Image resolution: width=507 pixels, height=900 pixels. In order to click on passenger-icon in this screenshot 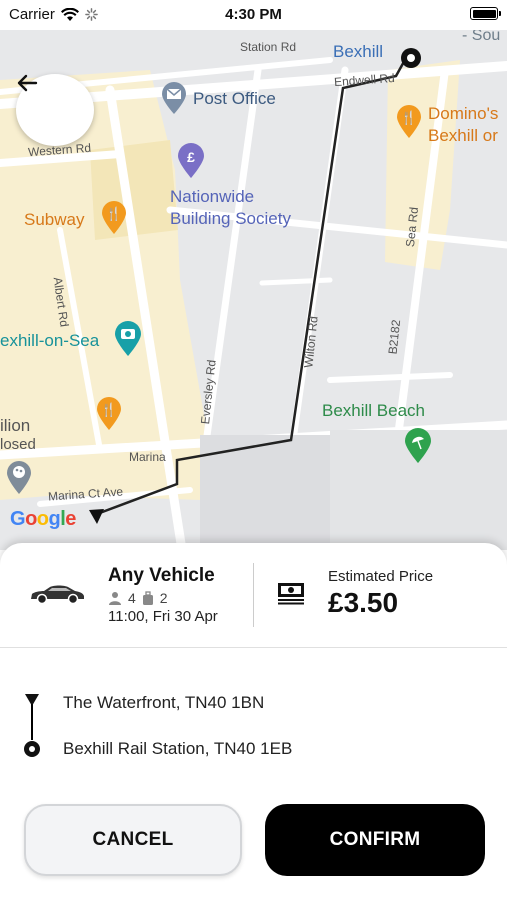, I will do `click(115, 598)`.